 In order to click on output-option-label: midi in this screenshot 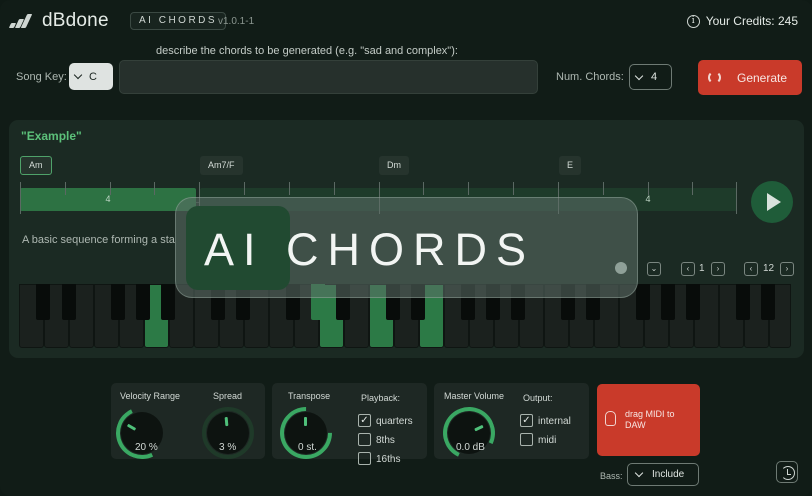, I will do `click(547, 440)`.